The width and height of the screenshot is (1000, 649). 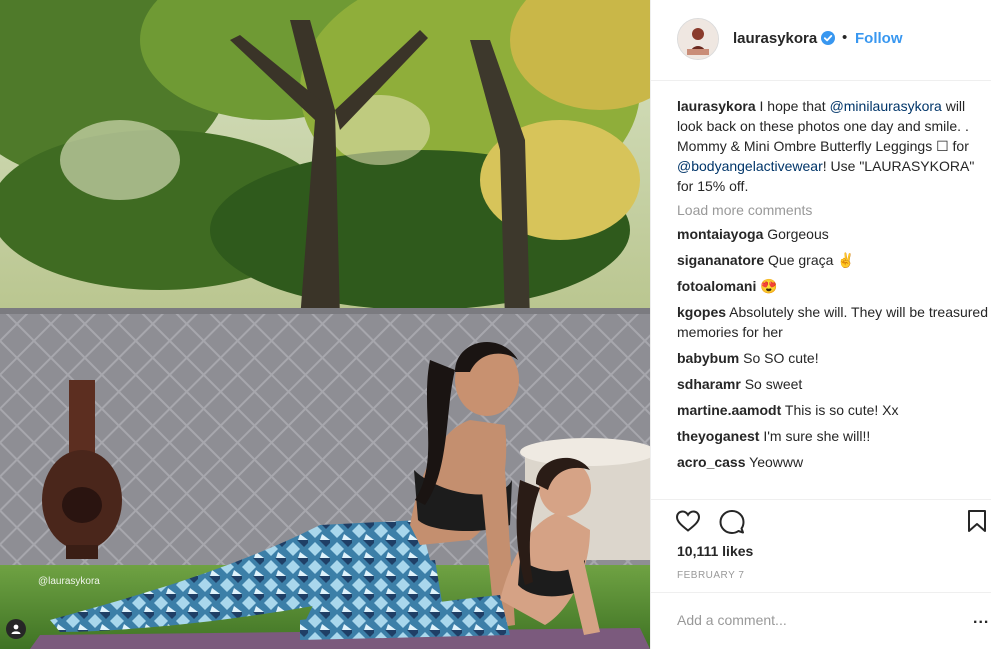 I want to click on comment-text: Que graça ✌, so click(x=811, y=260).